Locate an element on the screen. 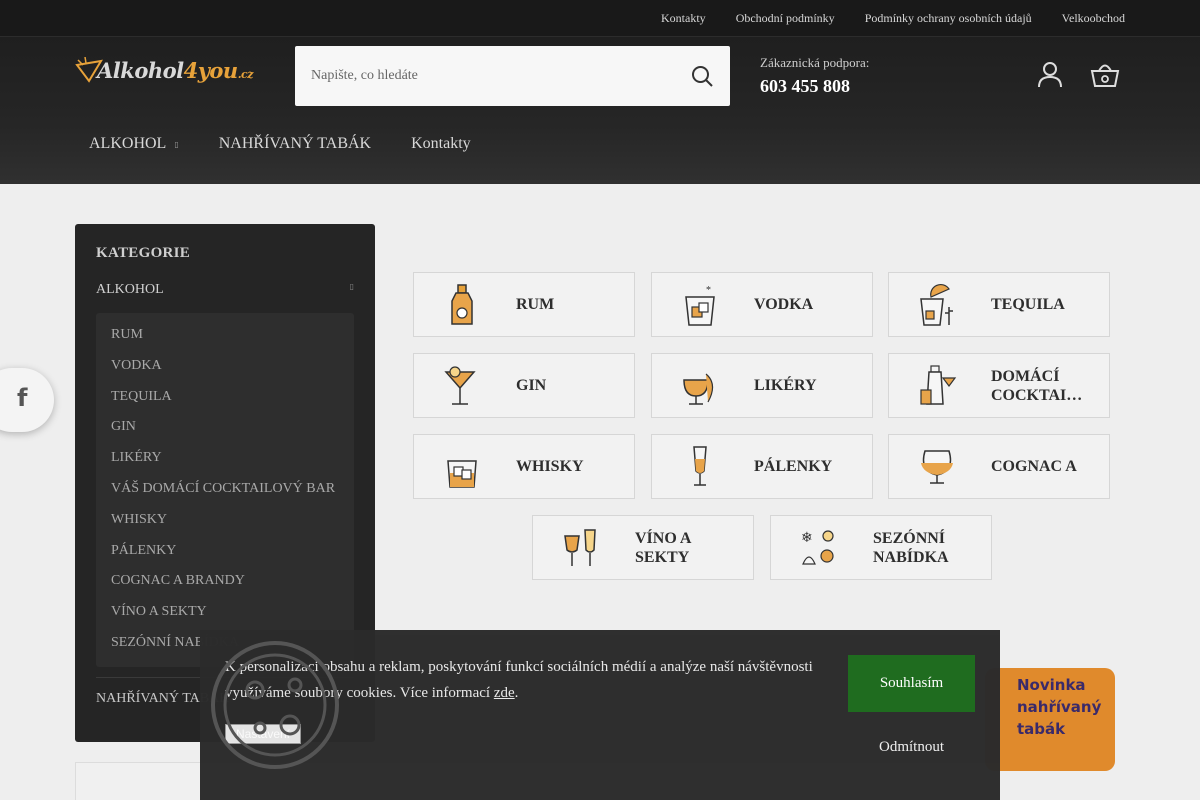 Image resolution: width=1200 pixels, height=800 pixels. vodka-glass-icon: * is located at coordinates (700, 305).